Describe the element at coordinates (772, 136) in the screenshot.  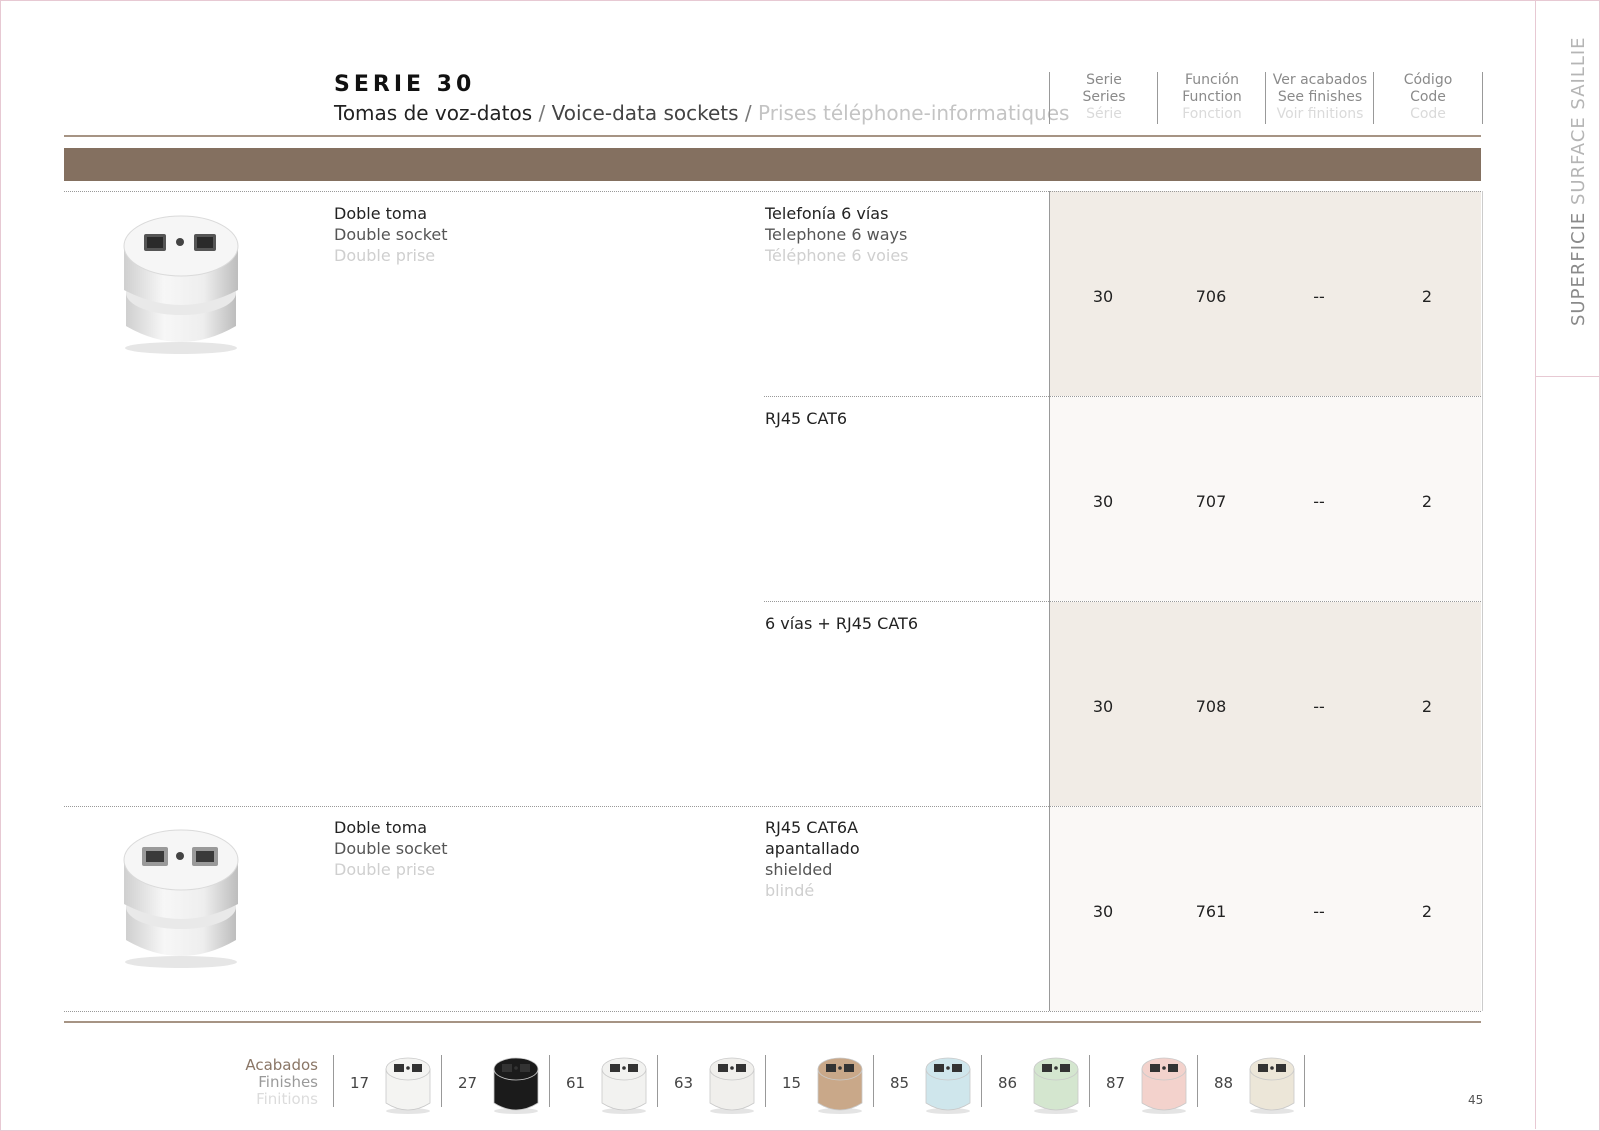
I see `header-rule` at that location.